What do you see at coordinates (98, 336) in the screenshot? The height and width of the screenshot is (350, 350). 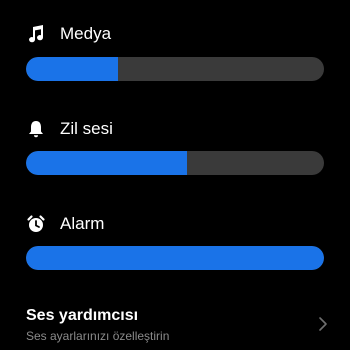 I see `sound-assistant-subtitle: Ses ayarlarınızı özelleştirin` at bounding box center [98, 336].